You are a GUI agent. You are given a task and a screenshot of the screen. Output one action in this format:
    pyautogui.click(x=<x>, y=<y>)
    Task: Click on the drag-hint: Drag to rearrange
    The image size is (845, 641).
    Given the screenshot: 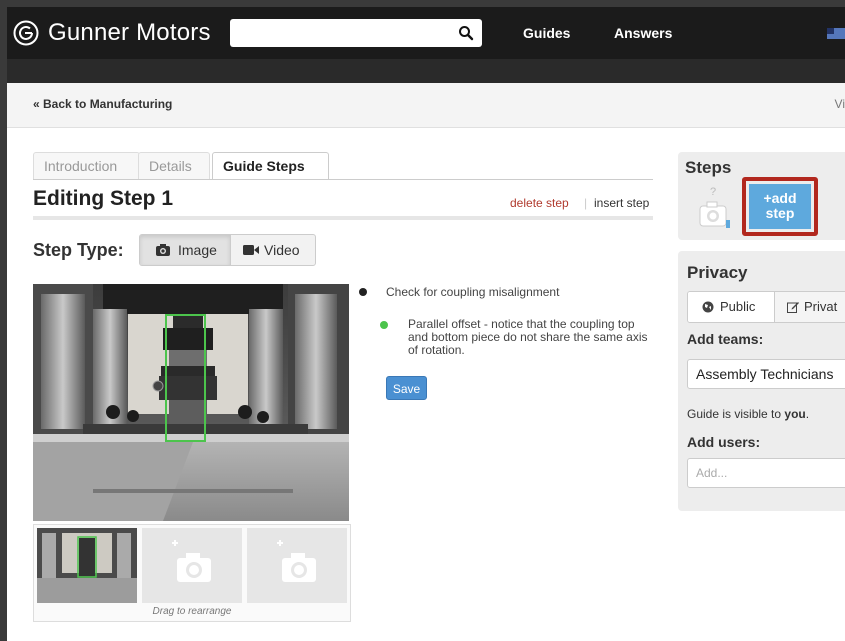 What is the action you would take?
    pyautogui.click(x=192, y=611)
    